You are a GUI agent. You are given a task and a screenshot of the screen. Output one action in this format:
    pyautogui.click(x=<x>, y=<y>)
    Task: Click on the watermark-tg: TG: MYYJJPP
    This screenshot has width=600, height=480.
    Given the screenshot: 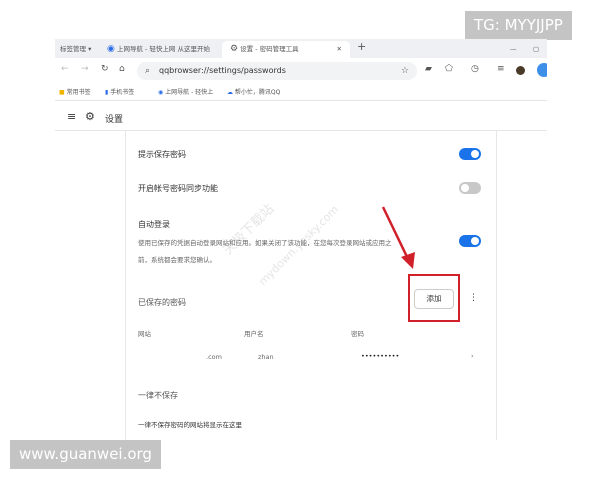 What is the action you would take?
    pyautogui.click(x=518, y=25)
    